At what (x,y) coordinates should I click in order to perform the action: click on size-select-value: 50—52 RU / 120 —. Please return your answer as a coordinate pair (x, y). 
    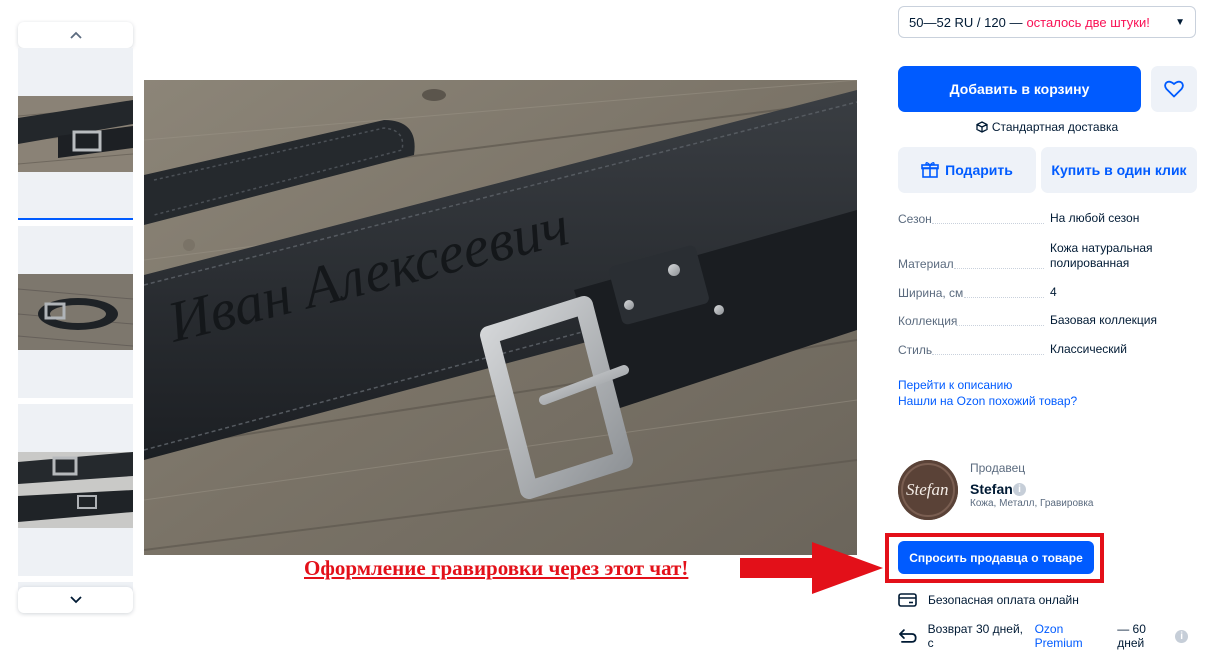
    Looking at the image, I should click on (966, 22).